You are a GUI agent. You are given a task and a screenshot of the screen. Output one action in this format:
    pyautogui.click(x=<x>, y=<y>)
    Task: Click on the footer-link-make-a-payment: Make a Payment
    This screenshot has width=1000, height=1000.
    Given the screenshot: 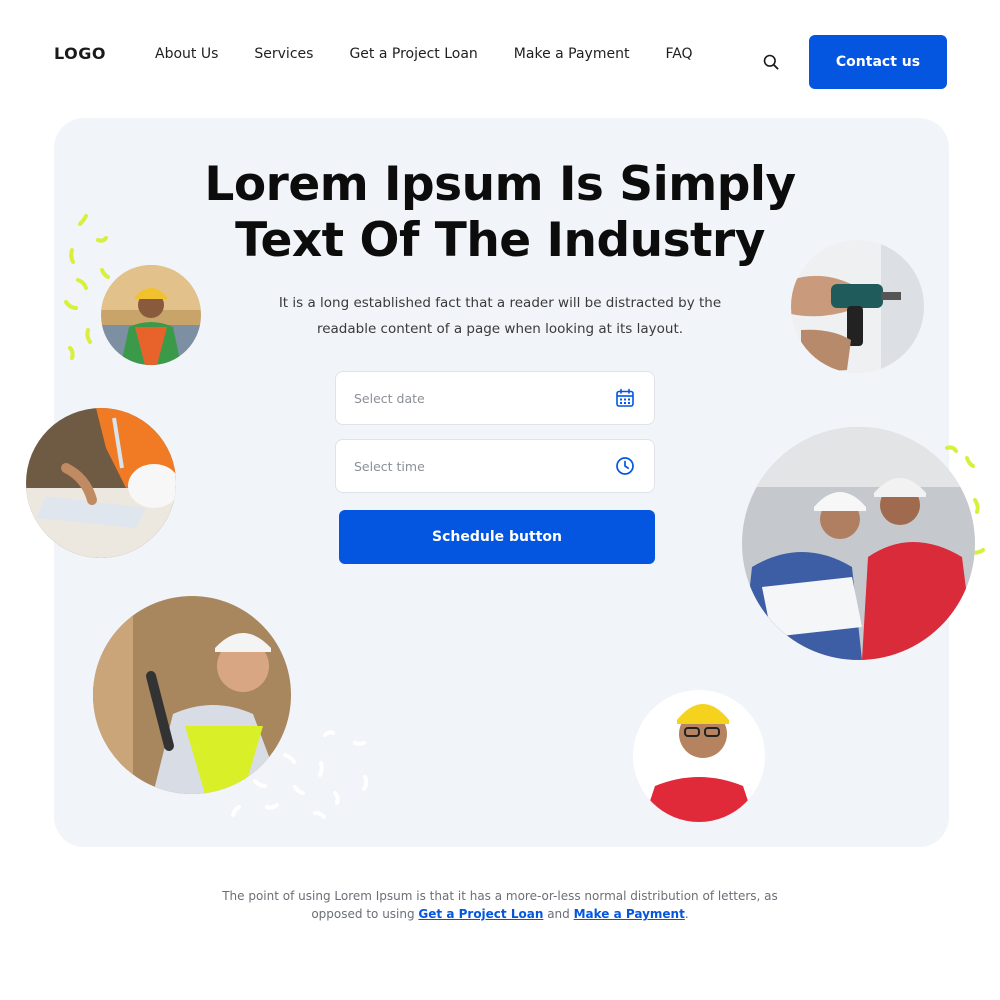 What is the action you would take?
    pyautogui.click(x=629, y=914)
    